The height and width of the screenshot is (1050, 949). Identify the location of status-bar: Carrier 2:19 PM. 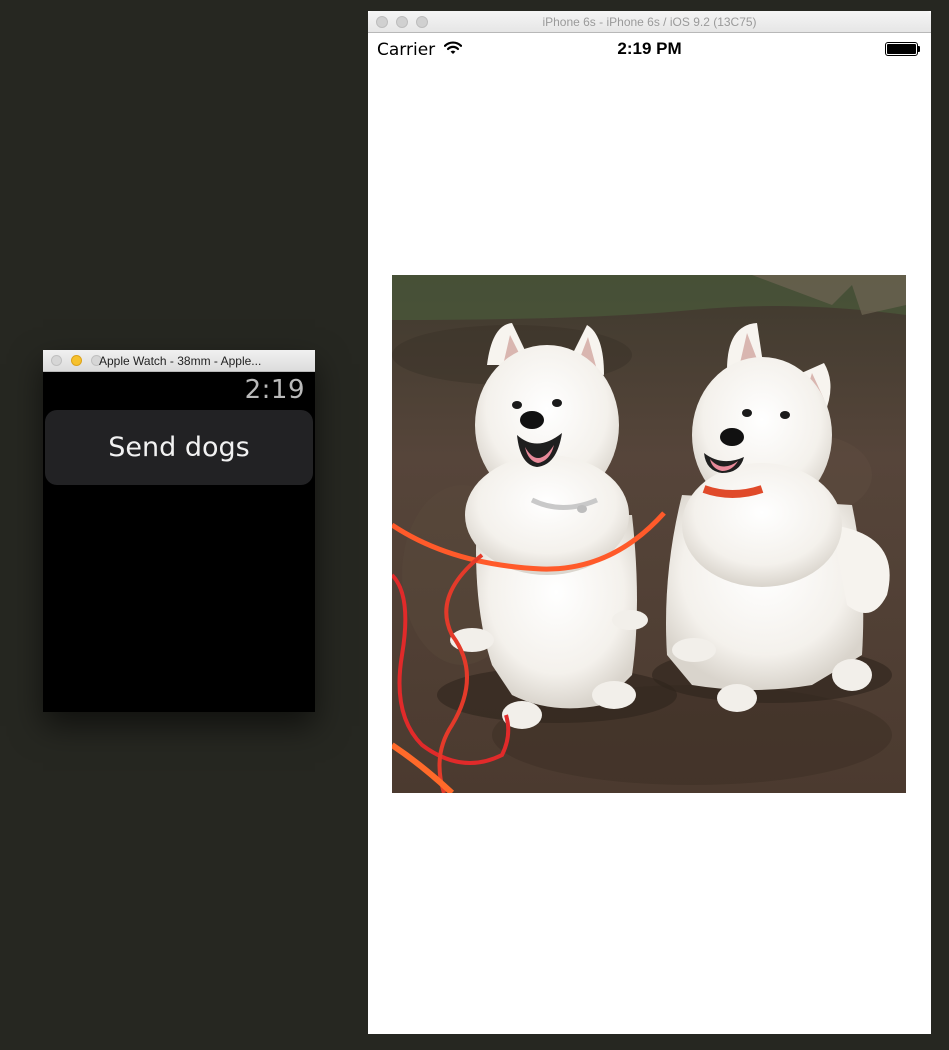
(649, 50).